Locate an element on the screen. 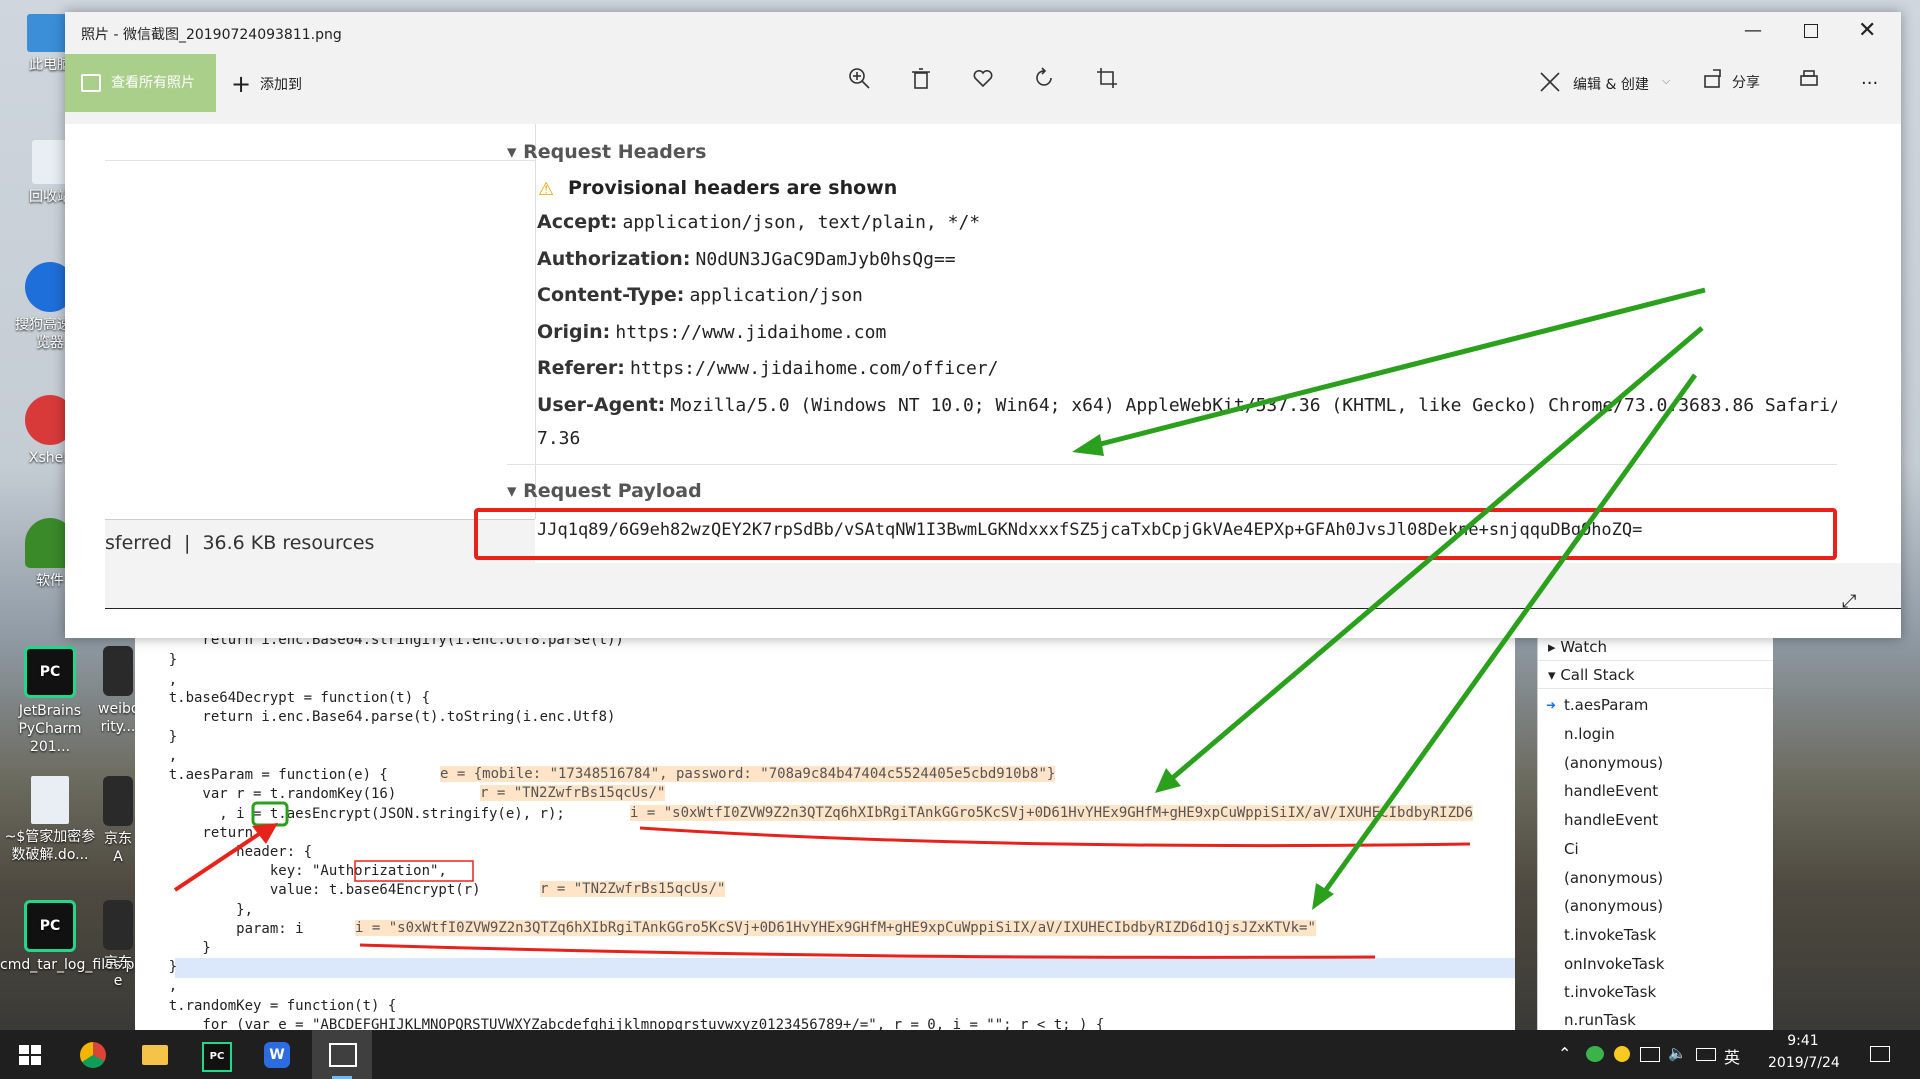 This screenshot has height=1079, width=1920. qq-tray-icon is located at coordinates (1622, 1054).